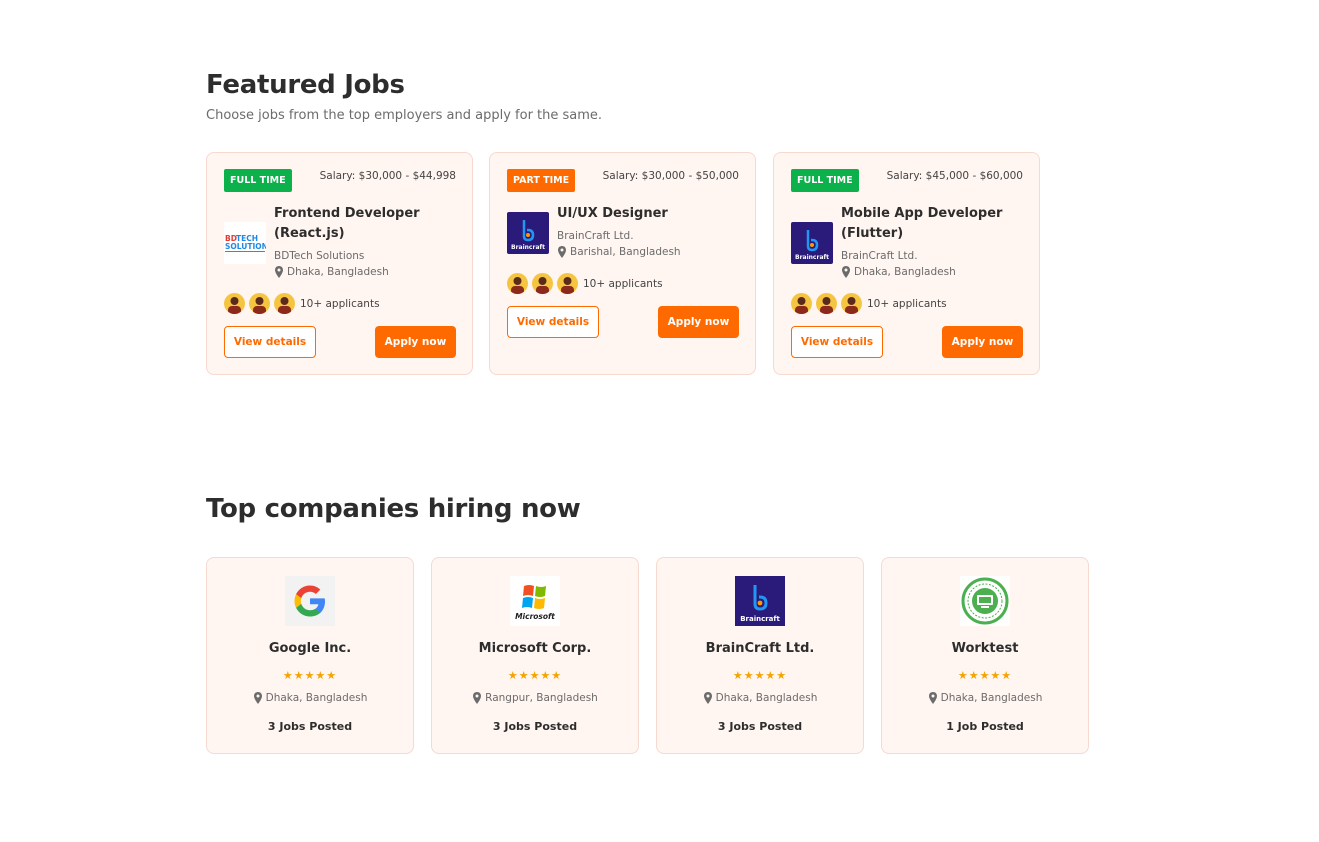 The height and width of the screenshot is (842, 1319). Describe the element at coordinates (985, 601) in the screenshot. I see `worktest-logo` at that location.